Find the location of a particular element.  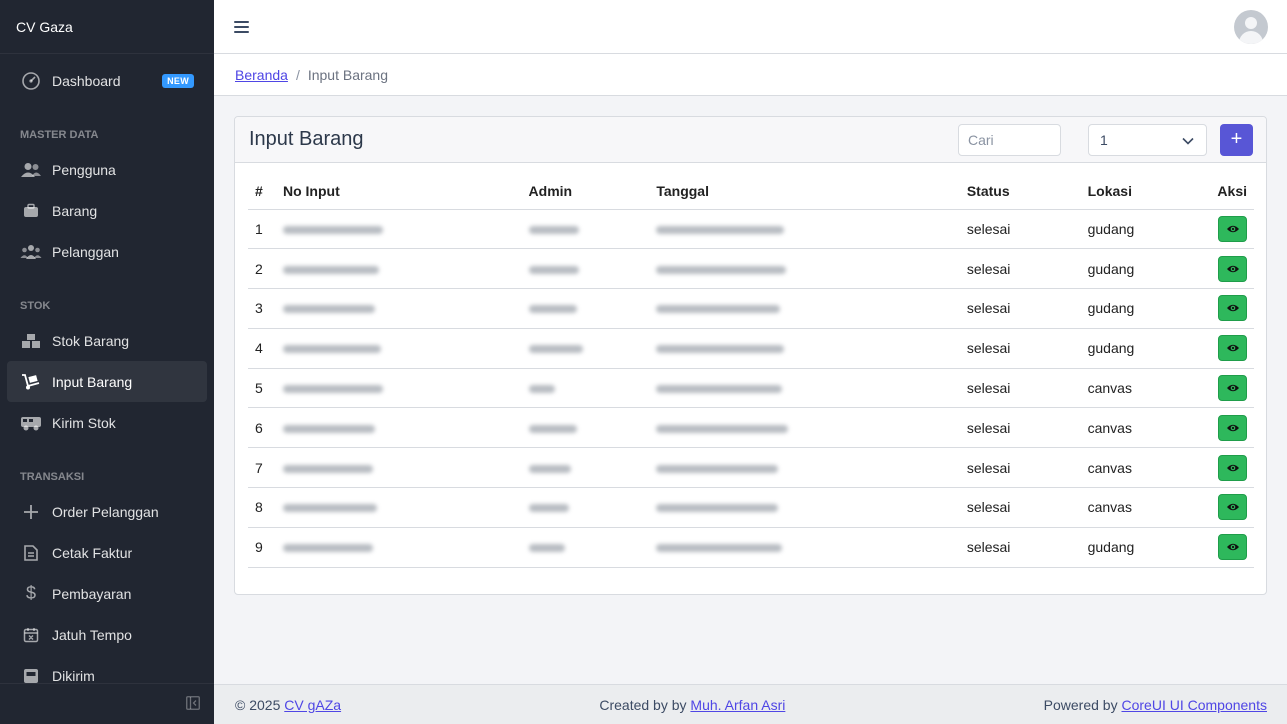

coreui-link: CoreUI UI Components is located at coordinates (1194, 705).